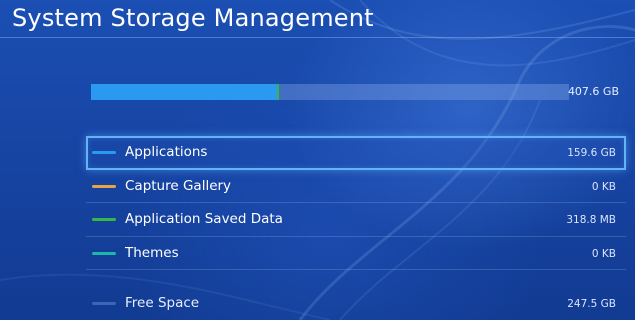 The height and width of the screenshot is (320, 635). Describe the element at coordinates (356, 153) in the screenshot. I see `storage-item-applications: Applications 159.6 GB` at that location.